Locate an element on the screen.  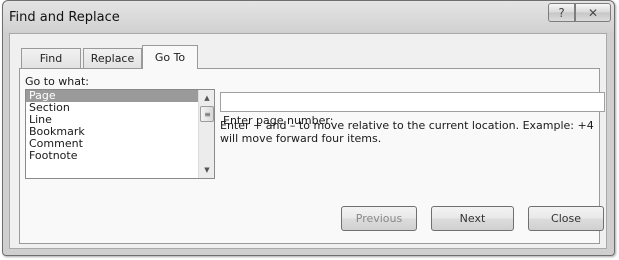
previous-button-label: Previous is located at coordinates (379, 218).